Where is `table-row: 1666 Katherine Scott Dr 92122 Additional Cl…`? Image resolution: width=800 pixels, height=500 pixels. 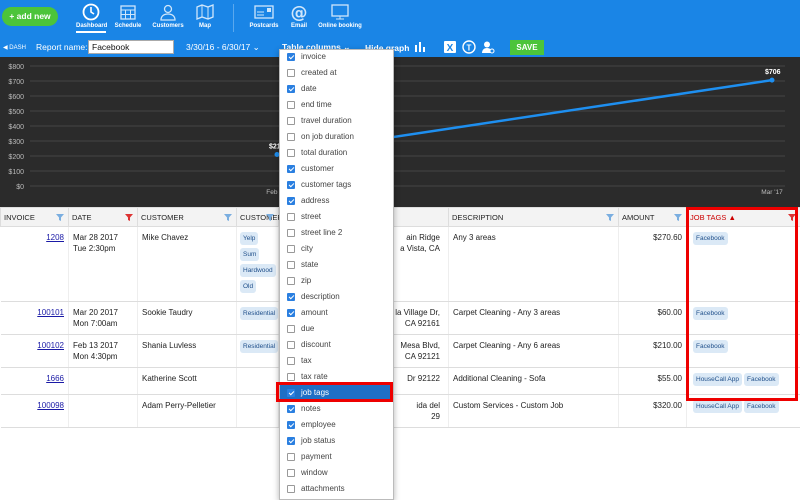
table-row: 1666 Katherine Scott Dr 92122 Additional Cl… is located at coordinates (400, 381).